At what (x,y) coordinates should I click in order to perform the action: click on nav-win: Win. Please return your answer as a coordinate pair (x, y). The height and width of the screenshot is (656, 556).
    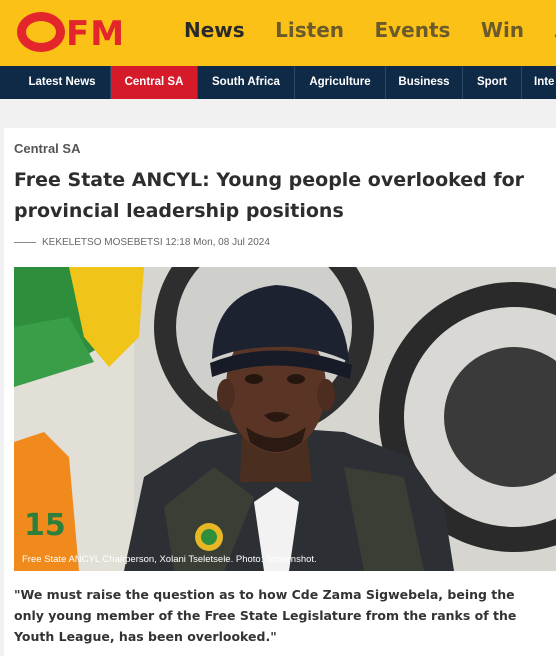
    Looking at the image, I should click on (502, 30).